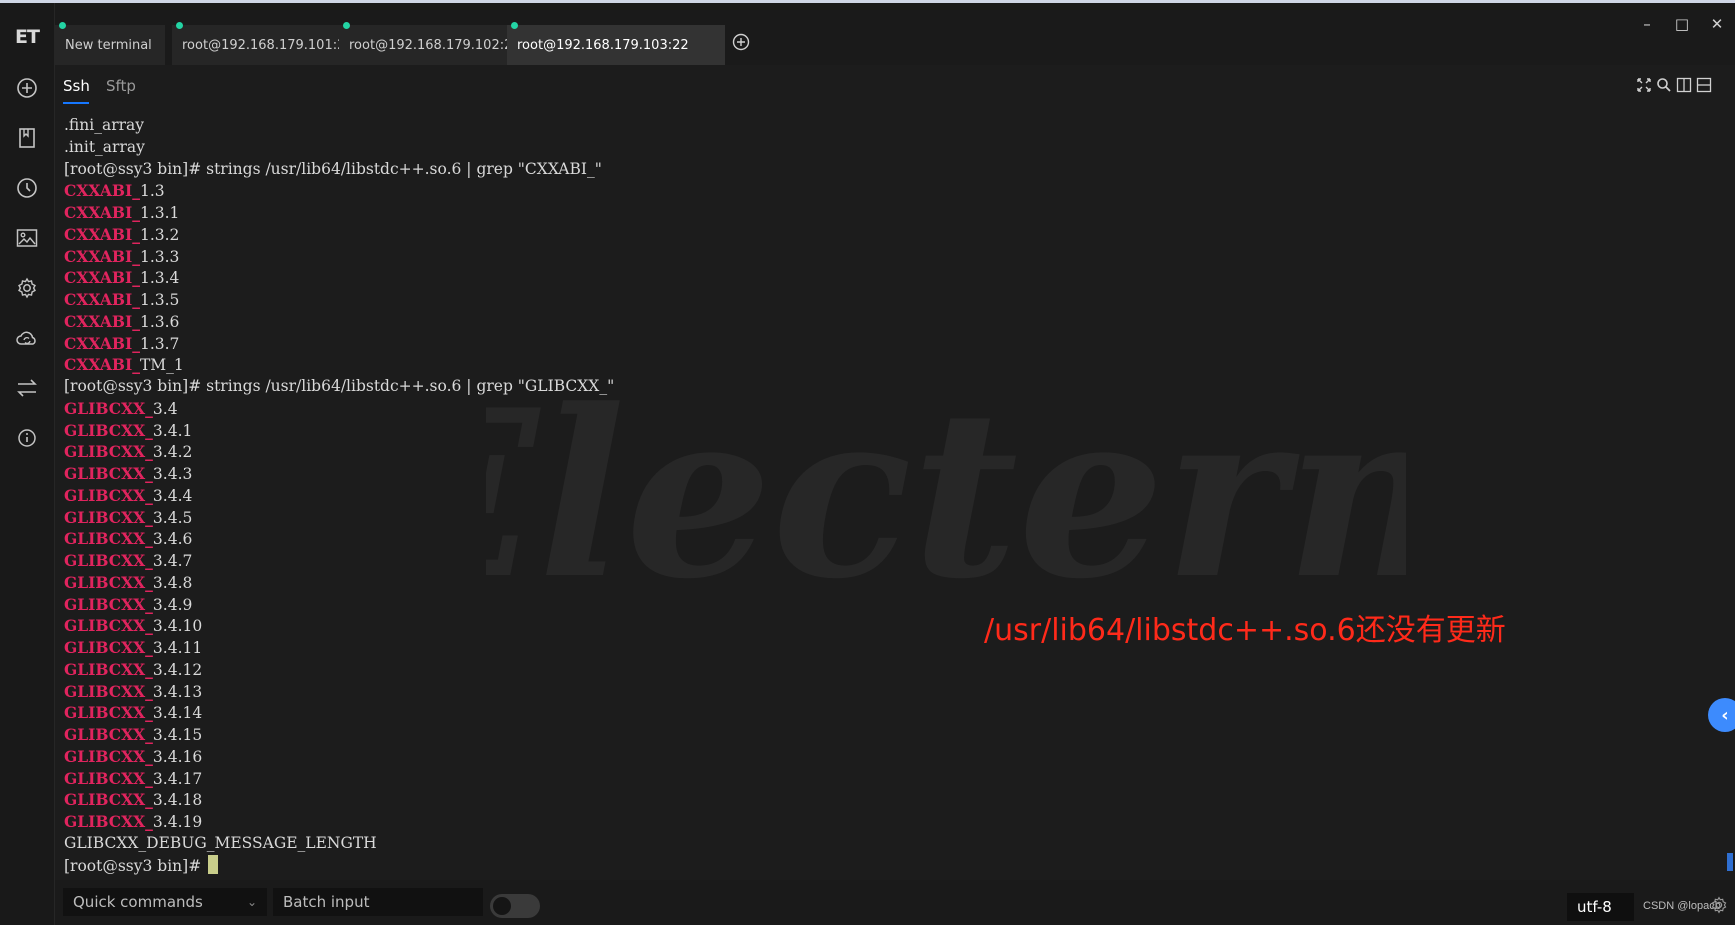 This screenshot has height=925, width=1735. What do you see at coordinates (172, 474) in the screenshot?
I see `terminal-text: 3.4.3` at bounding box center [172, 474].